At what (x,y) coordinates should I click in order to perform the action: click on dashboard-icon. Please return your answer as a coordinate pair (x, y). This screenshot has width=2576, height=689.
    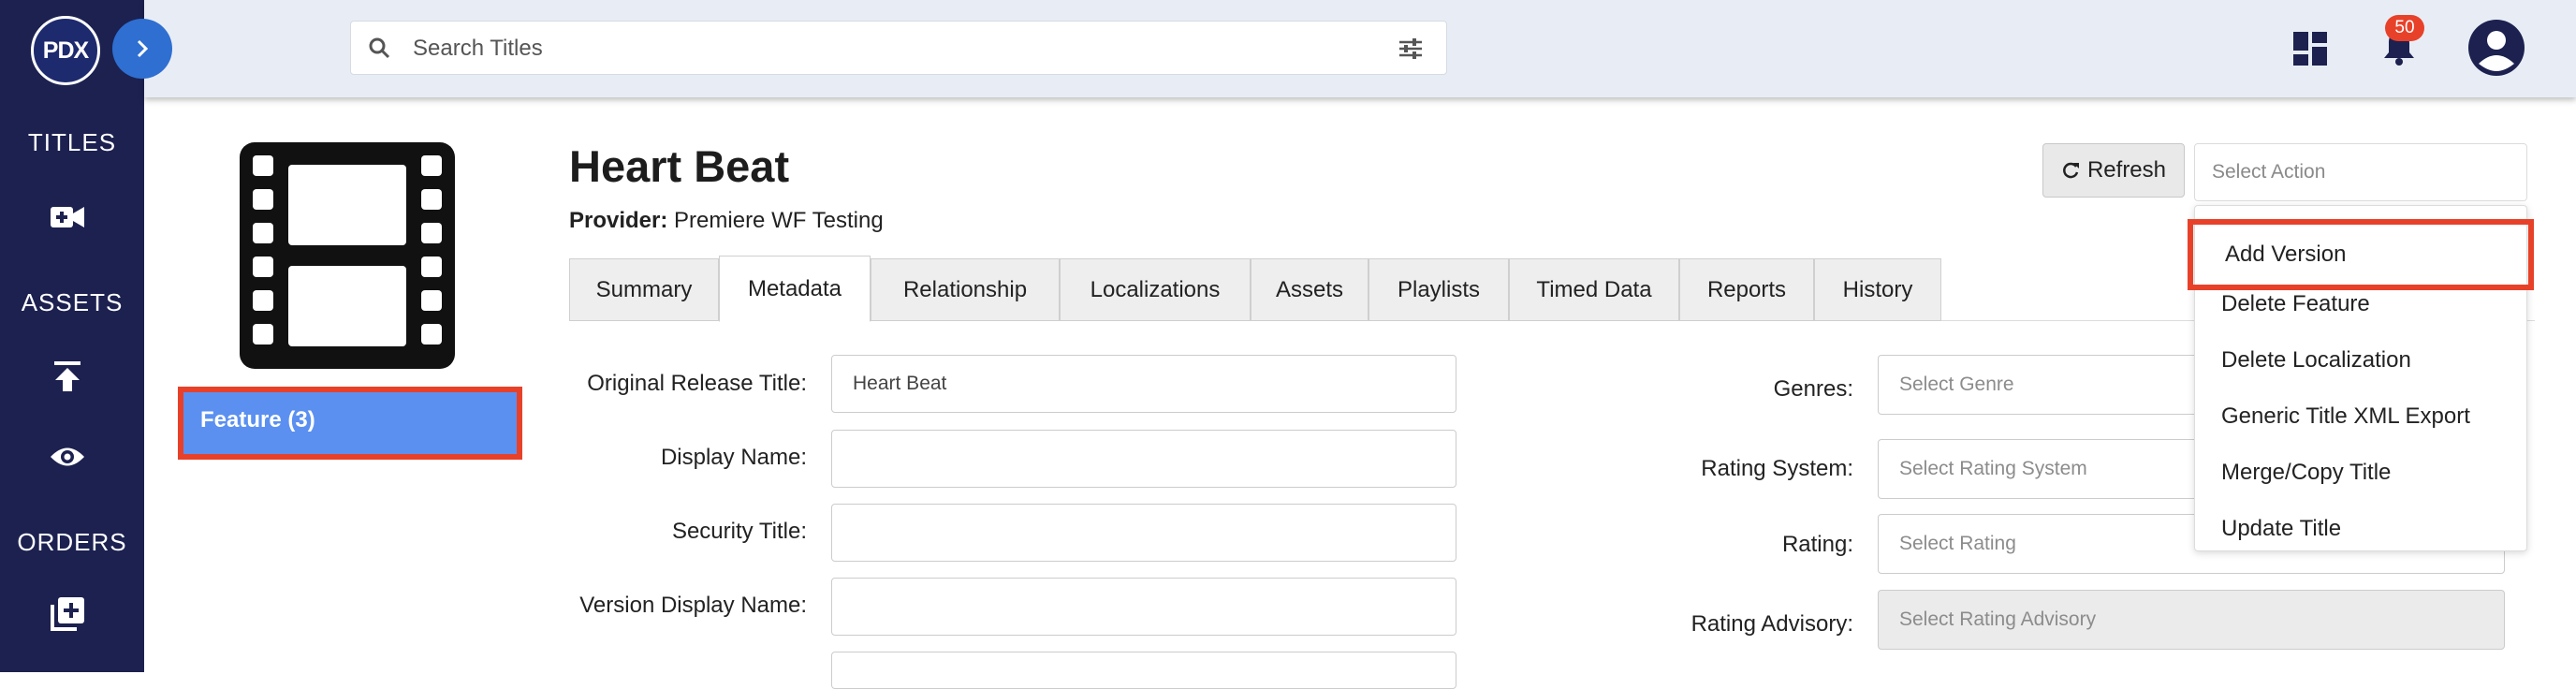
    Looking at the image, I should click on (2310, 51).